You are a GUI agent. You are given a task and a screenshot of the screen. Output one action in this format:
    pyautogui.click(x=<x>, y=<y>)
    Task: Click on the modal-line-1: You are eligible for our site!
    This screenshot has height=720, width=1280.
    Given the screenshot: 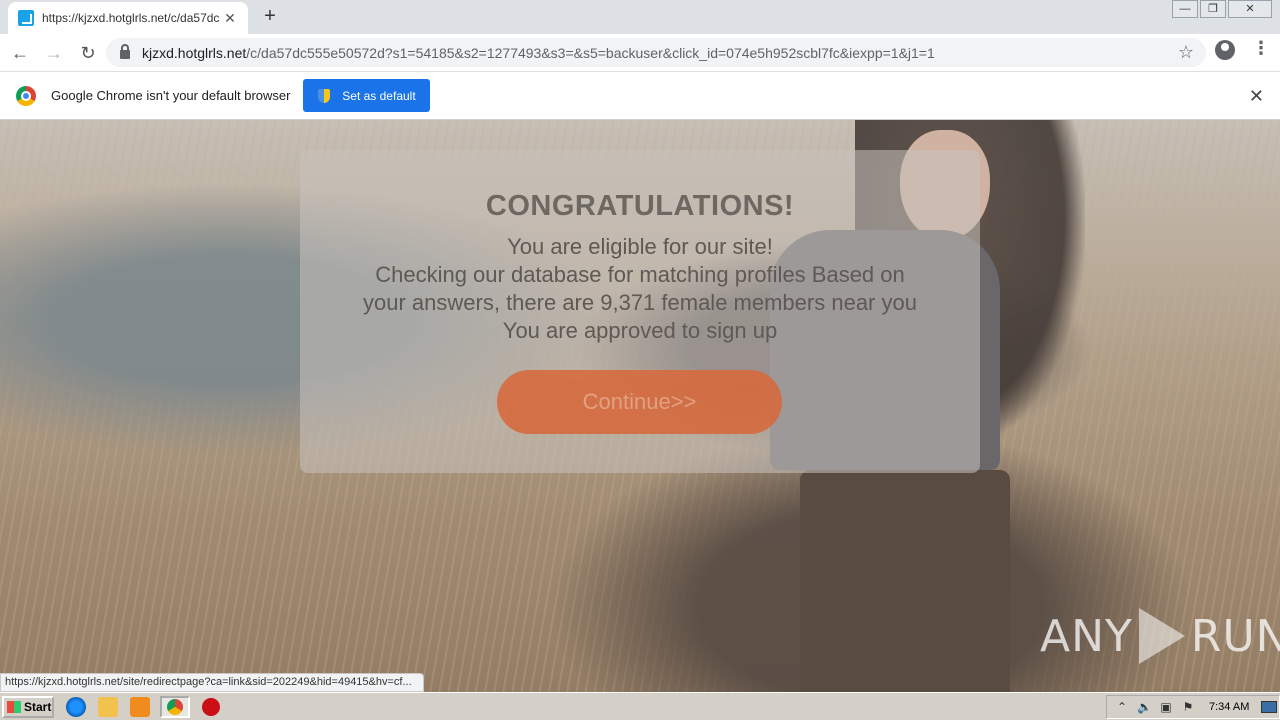 What is the action you would take?
    pyautogui.click(x=640, y=246)
    